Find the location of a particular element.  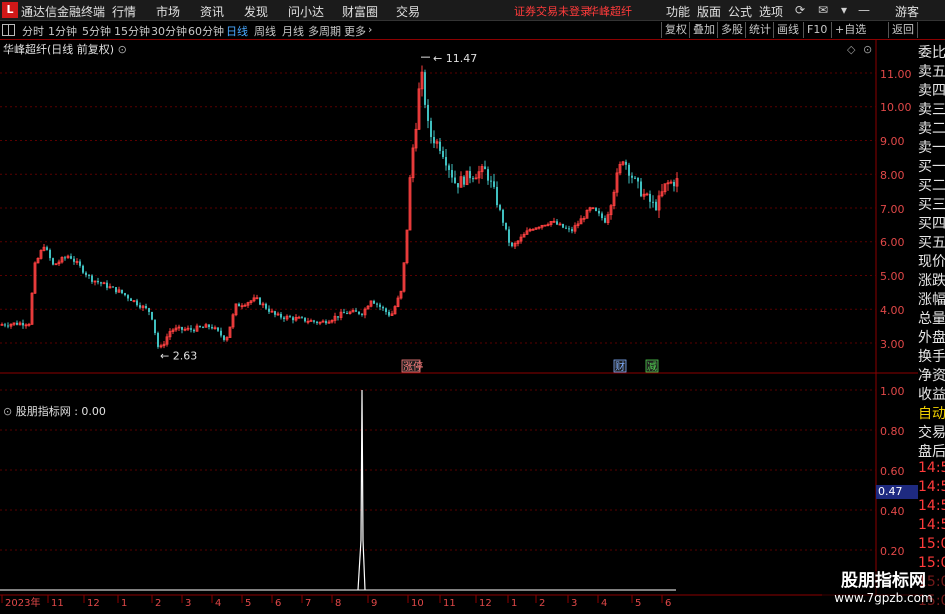

menu-quotes: 行情 is located at coordinates (124, 11).